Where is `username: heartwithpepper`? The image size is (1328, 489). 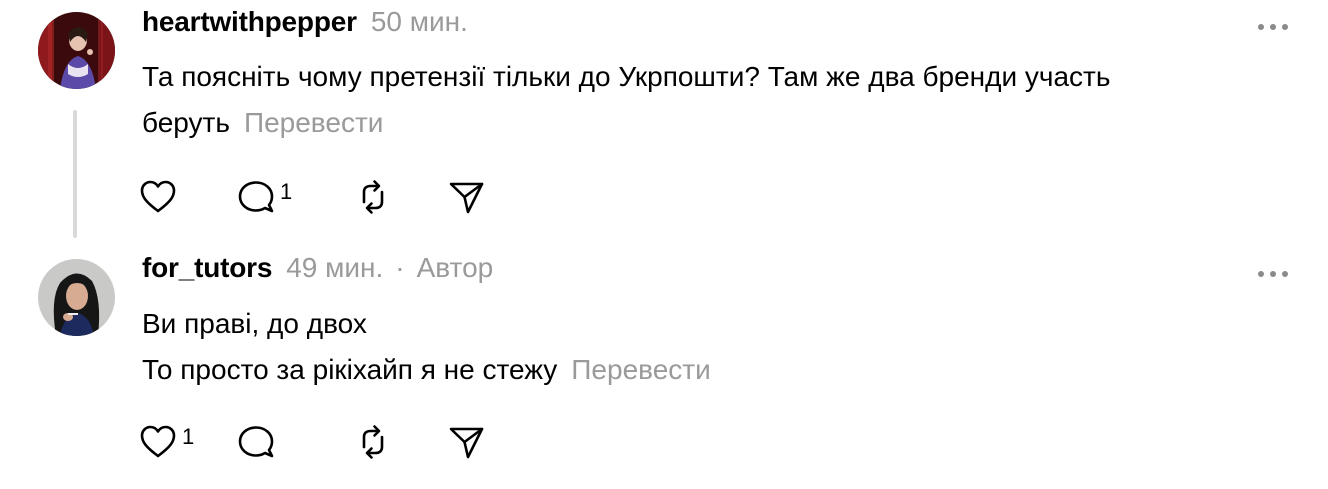
username: heartwithpepper is located at coordinates (249, 22).